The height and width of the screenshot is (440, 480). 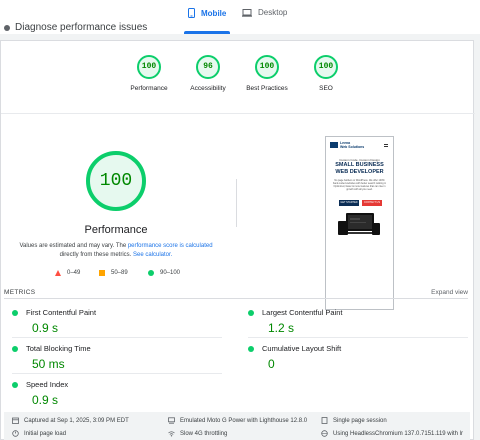 What do you see at coordinates (171, 434) in the screenshot?
I see `wifi-icon` at bounding box center [171, 434].